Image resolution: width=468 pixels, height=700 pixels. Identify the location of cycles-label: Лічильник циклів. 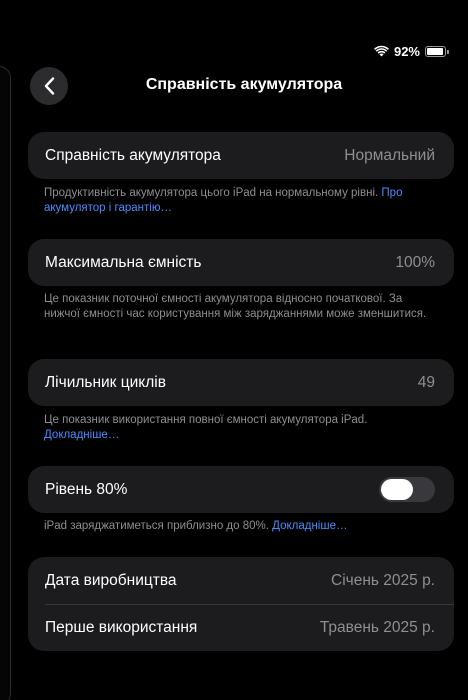
(105, 382).